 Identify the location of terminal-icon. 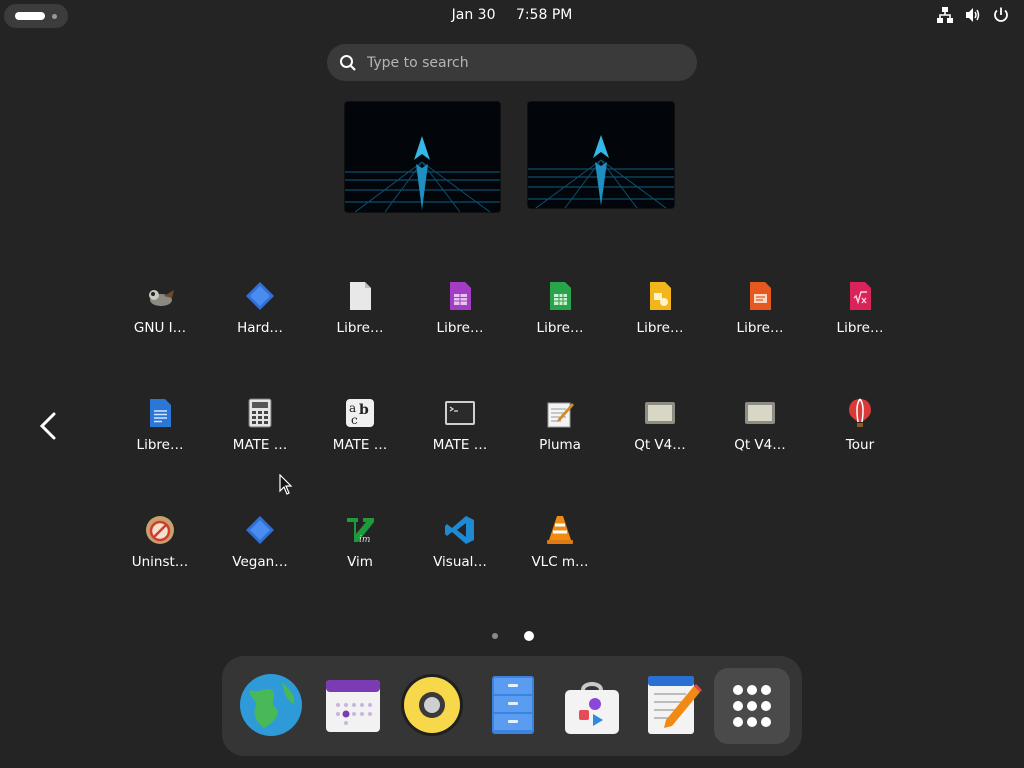
(460, 413).